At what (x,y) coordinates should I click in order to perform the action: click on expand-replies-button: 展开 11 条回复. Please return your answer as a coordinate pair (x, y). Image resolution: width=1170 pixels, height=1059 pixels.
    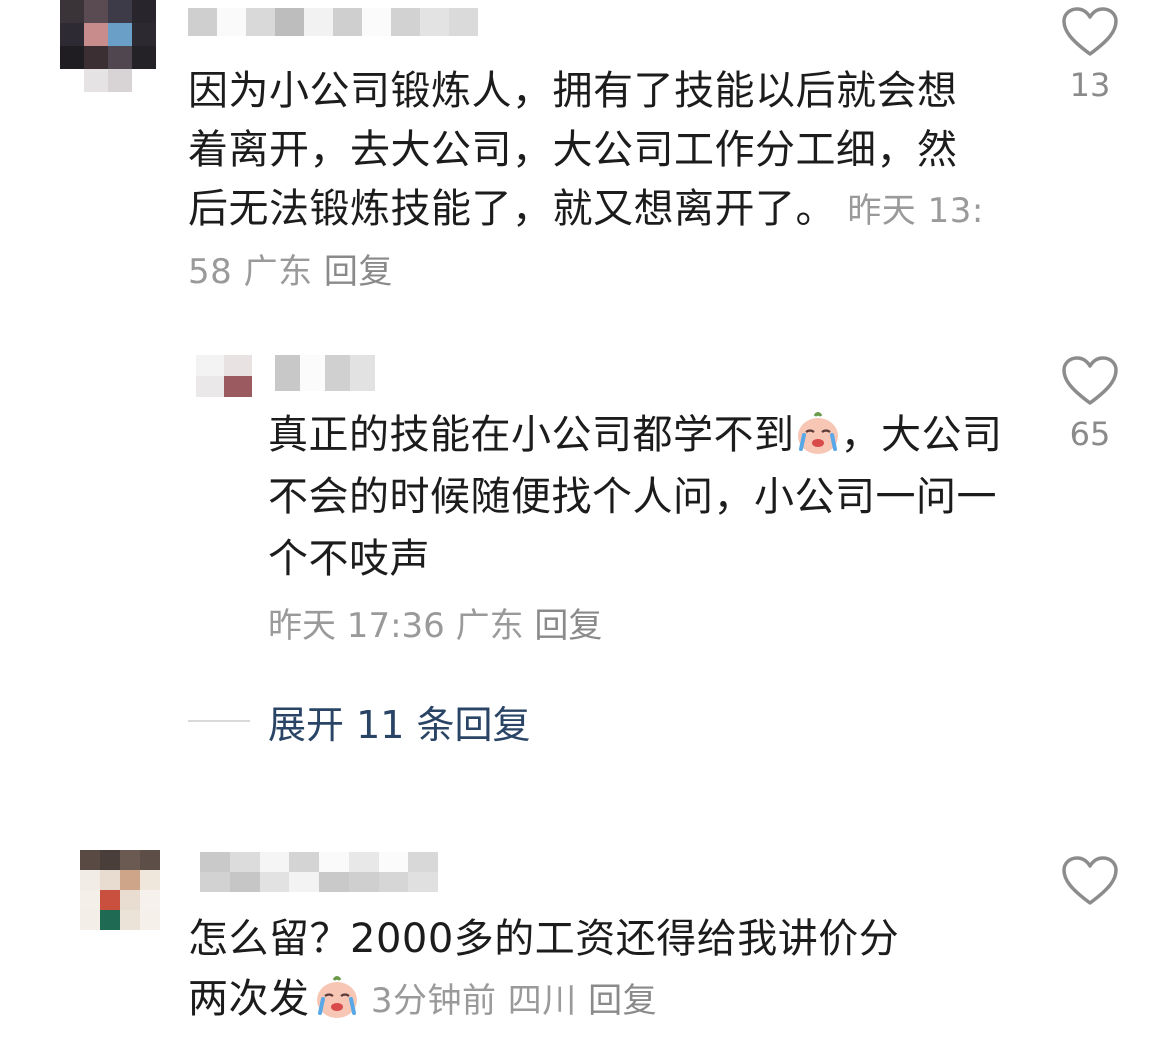
    Looking at the image, I should click on (359, 721).